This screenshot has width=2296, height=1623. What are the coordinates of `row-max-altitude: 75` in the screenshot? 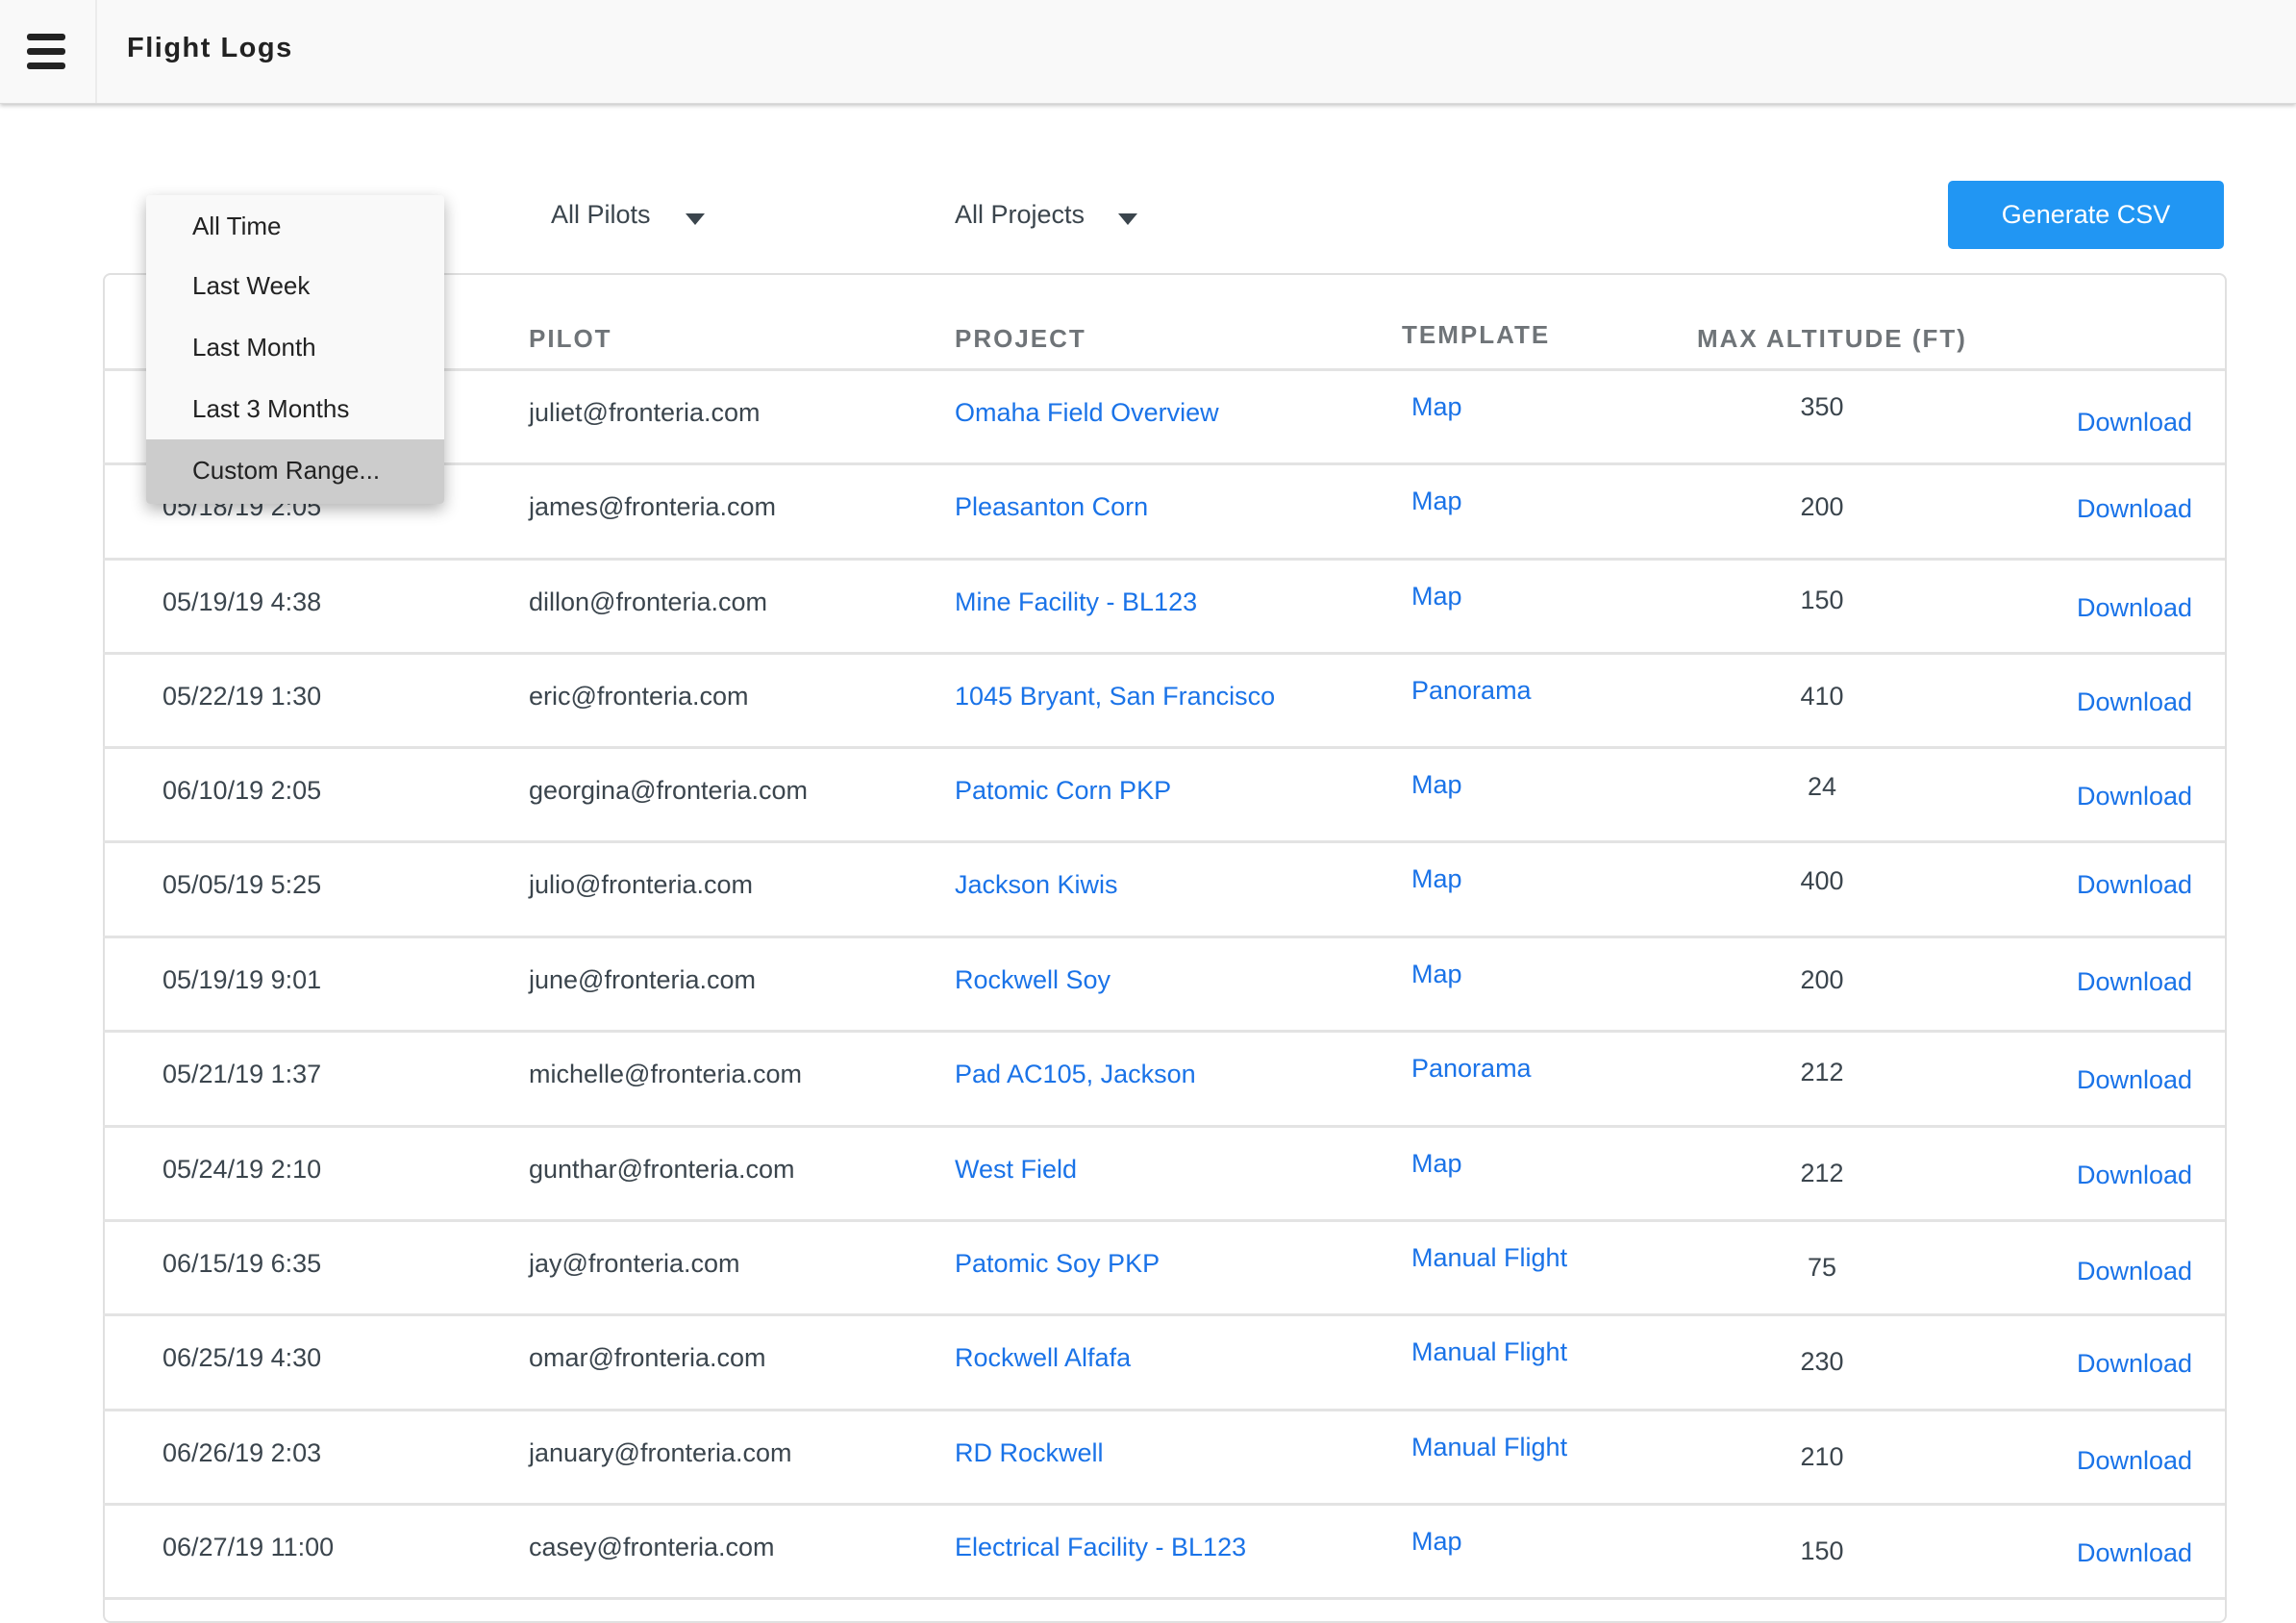 It's located at (1822, 1267).